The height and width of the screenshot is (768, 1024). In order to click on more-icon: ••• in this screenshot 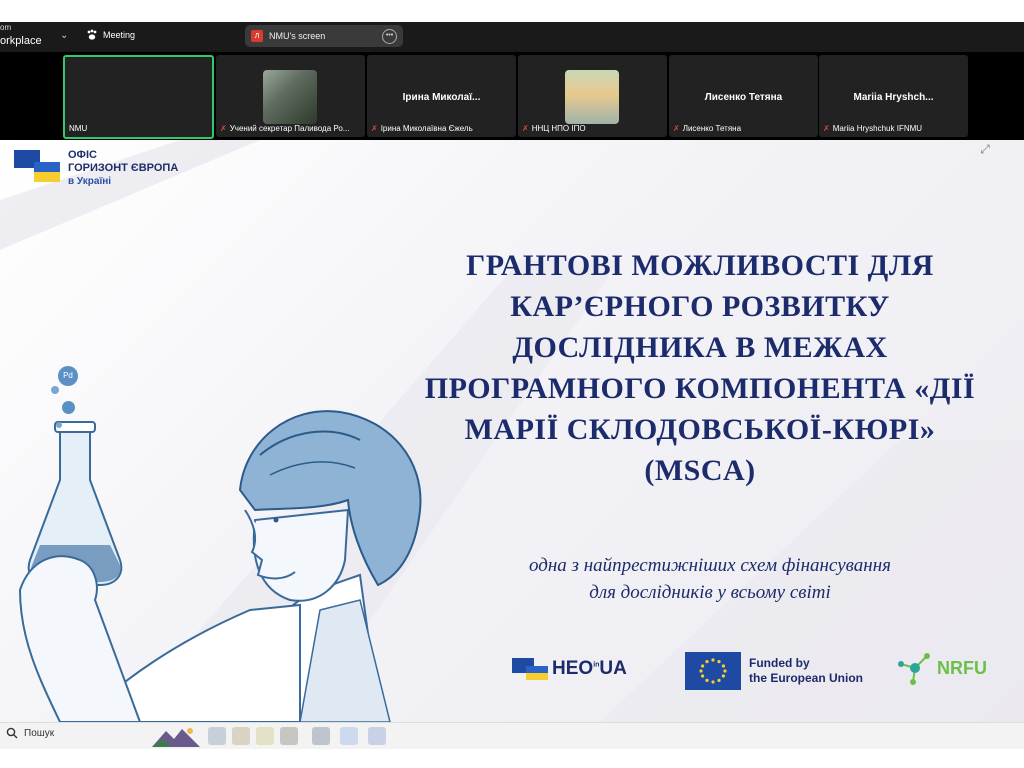, I will do `click(389, 36)`.